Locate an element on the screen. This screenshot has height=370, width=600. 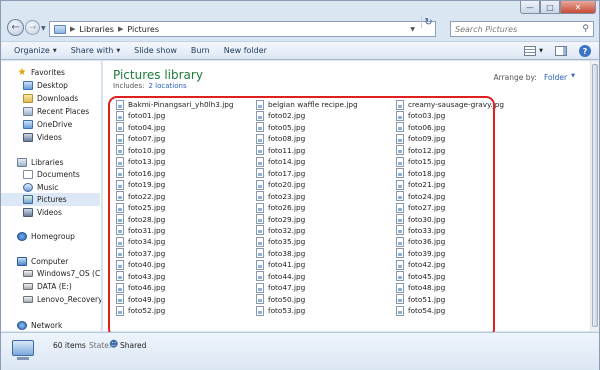
videos-icon is located at coordinates (28, 137).